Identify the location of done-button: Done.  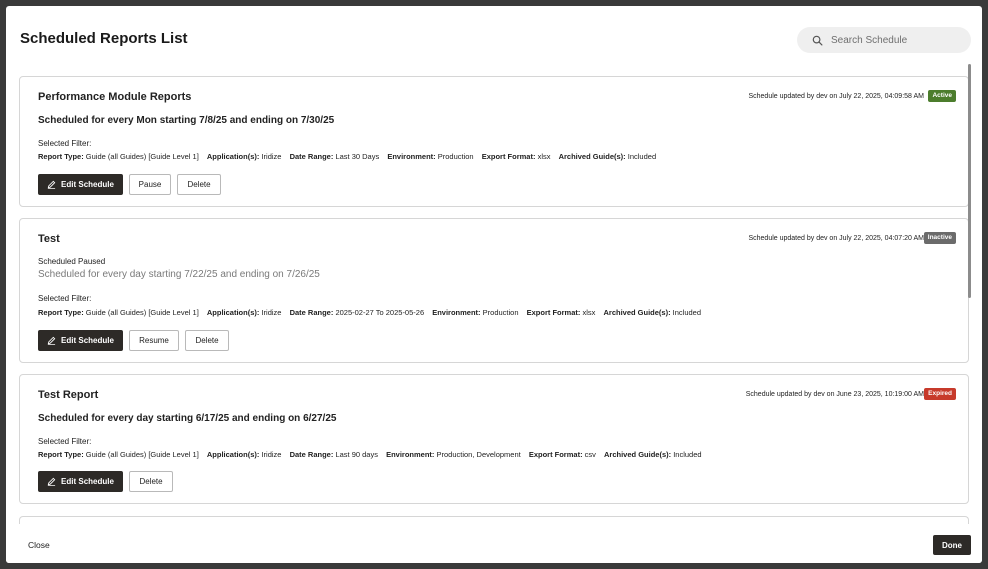
(952, 545).